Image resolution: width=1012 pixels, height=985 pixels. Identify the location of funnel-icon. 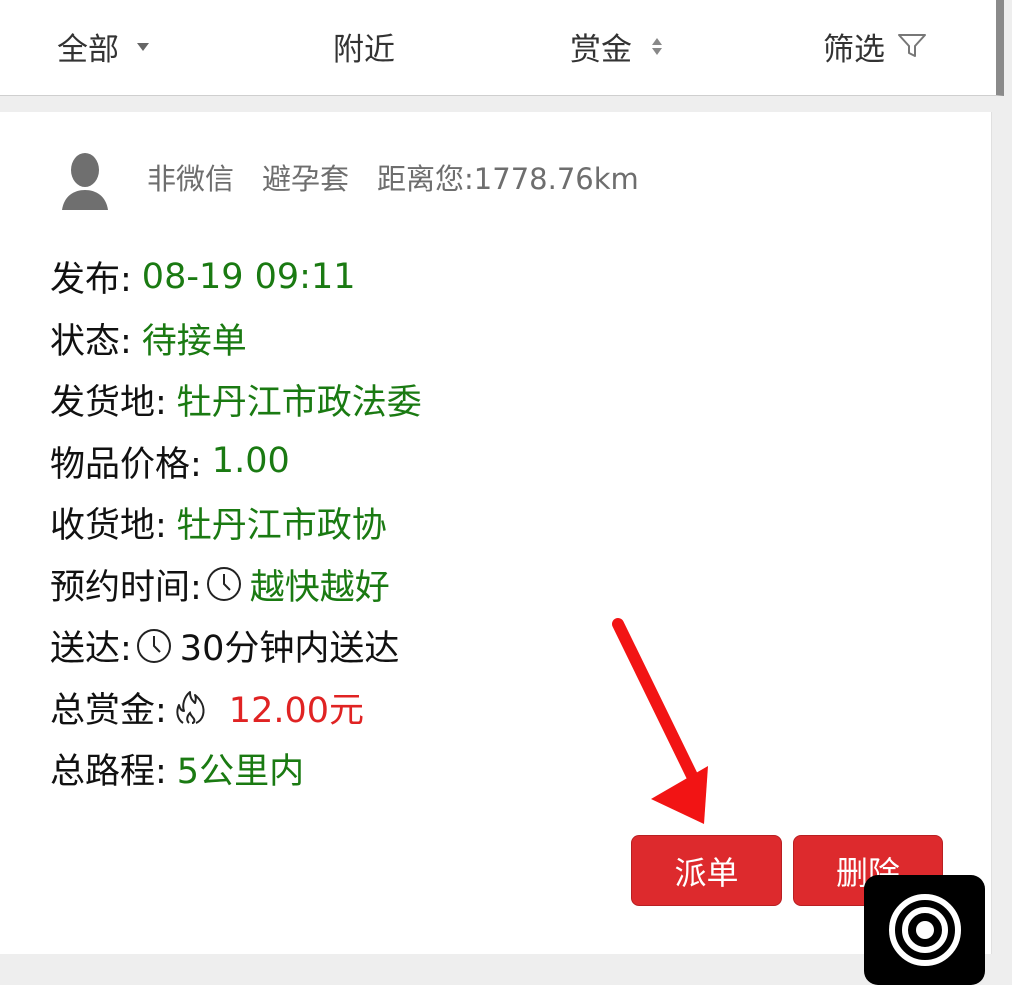
(912, 46).